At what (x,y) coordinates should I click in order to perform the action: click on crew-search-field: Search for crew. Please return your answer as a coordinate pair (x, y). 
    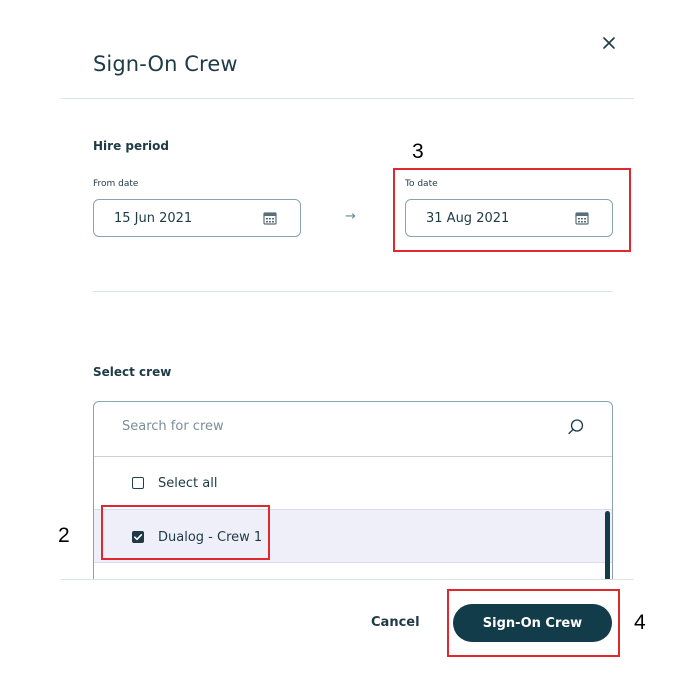
    Looking at the image, I should click on (353, 429).